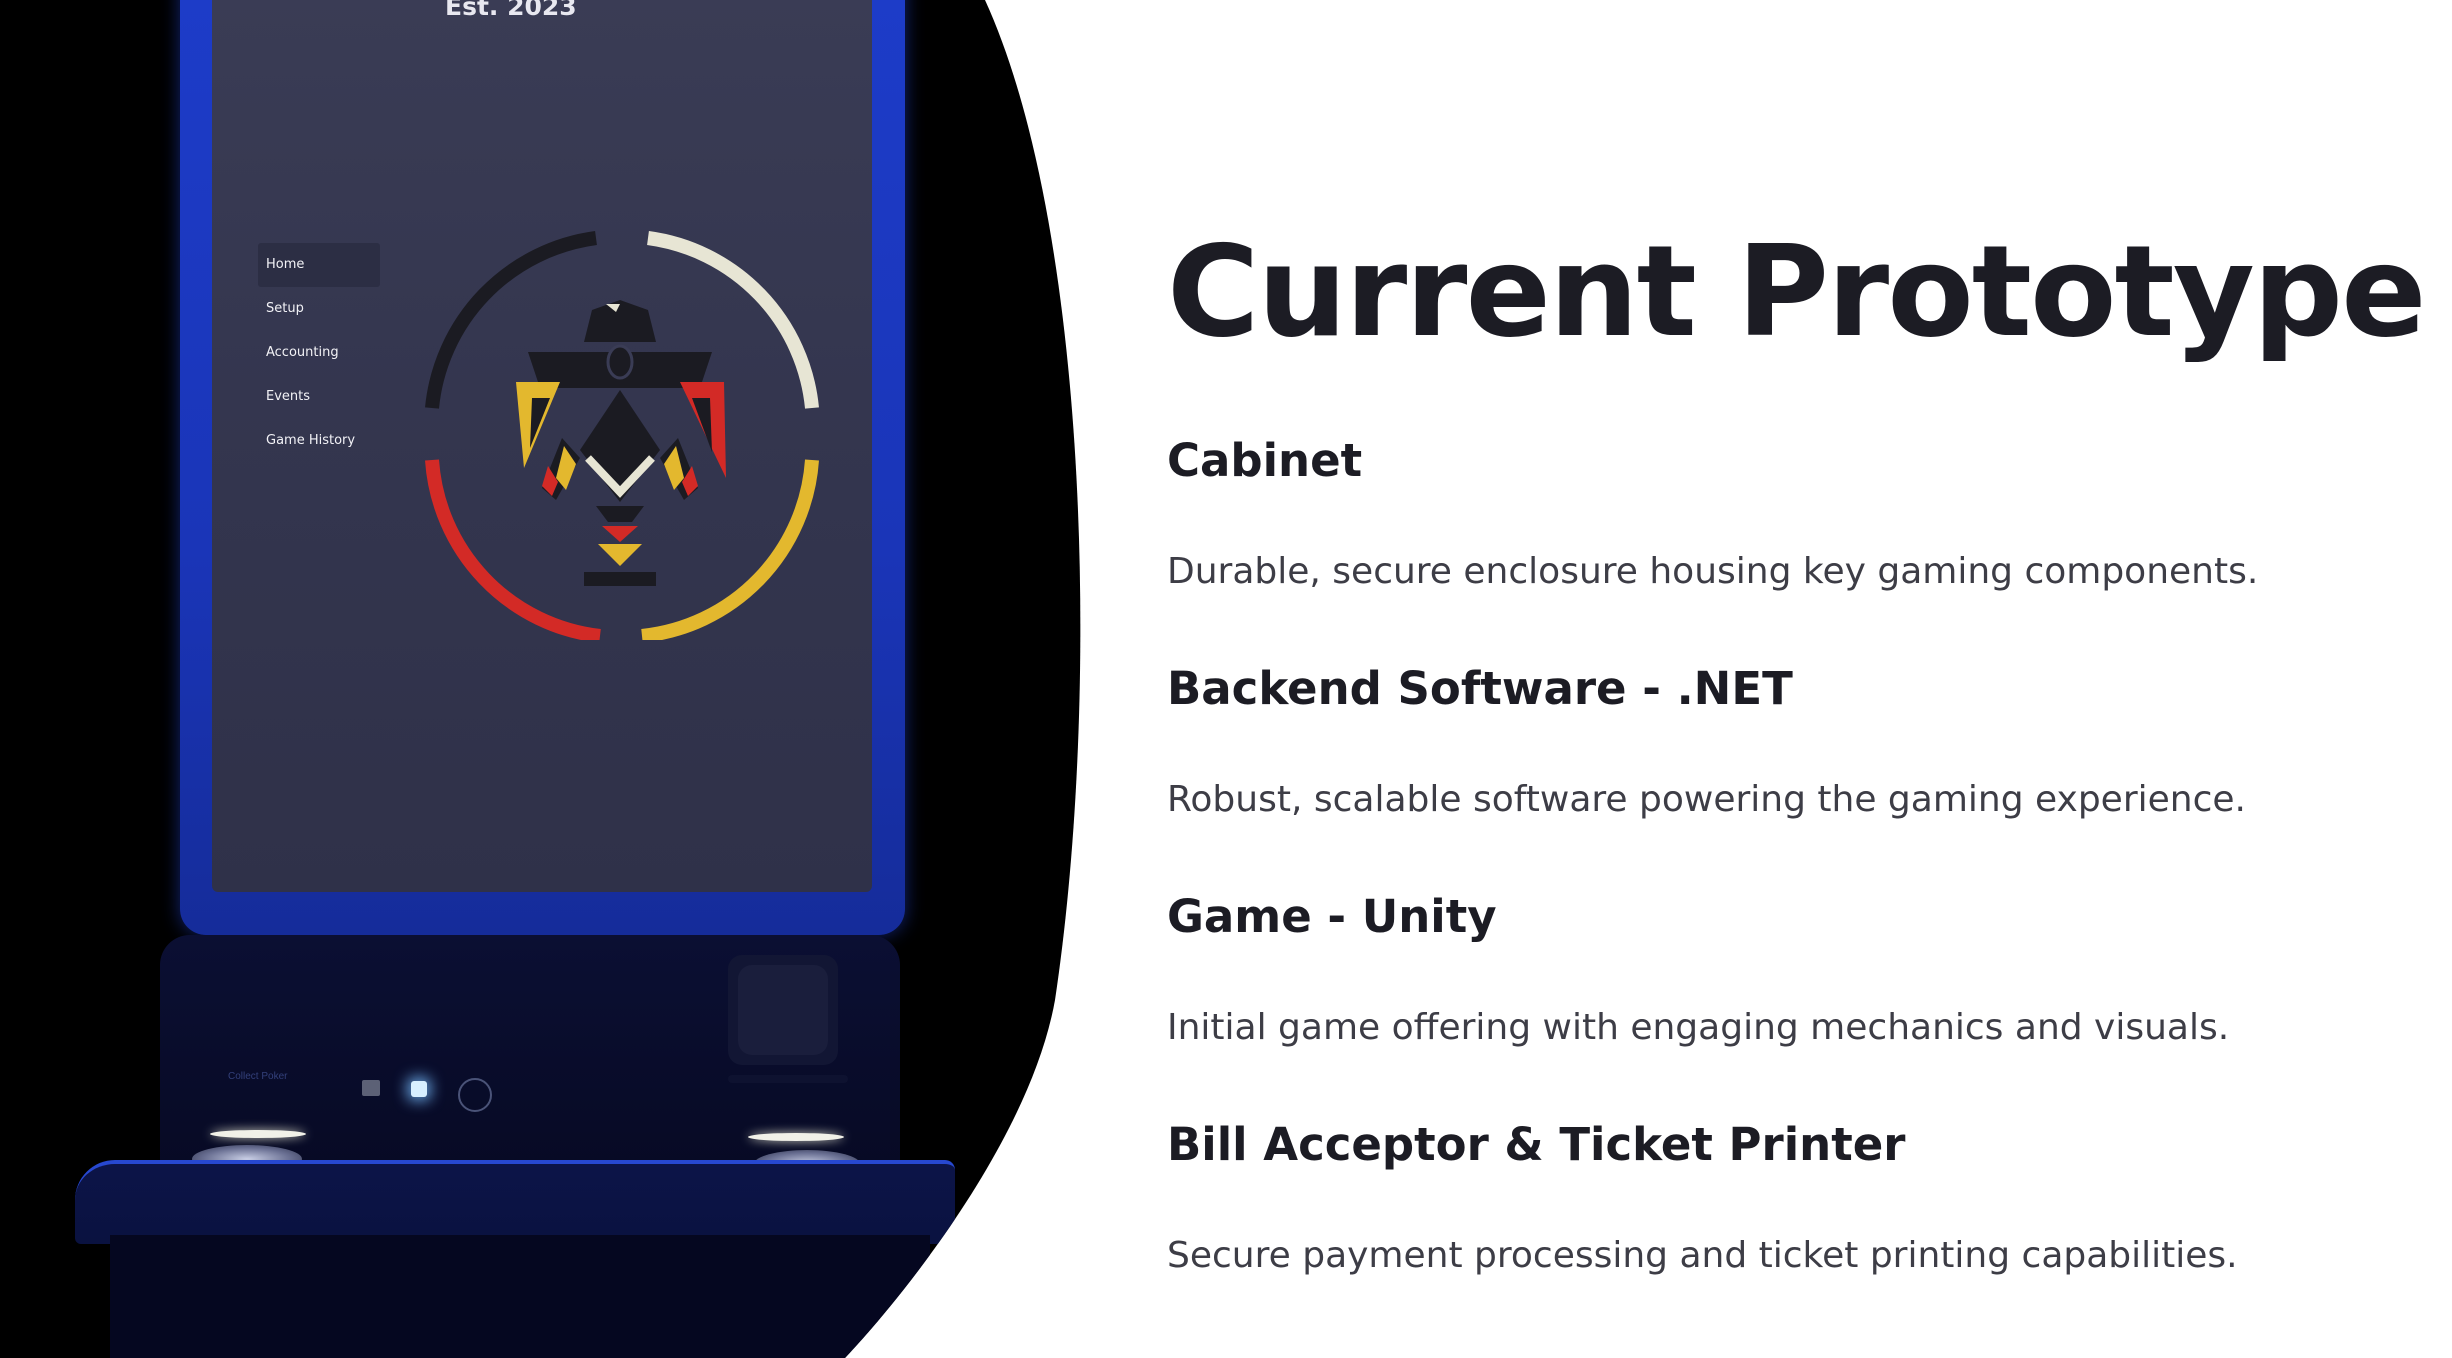 The width and height of the screenshot is (2452, 1358). What do you see at coordinates (1536, 1144) in the screenshot?
I see `section-heading-bill-acceptor: Bill Acceptor & Ticket Printer` at bounding box center [1536, 1144].